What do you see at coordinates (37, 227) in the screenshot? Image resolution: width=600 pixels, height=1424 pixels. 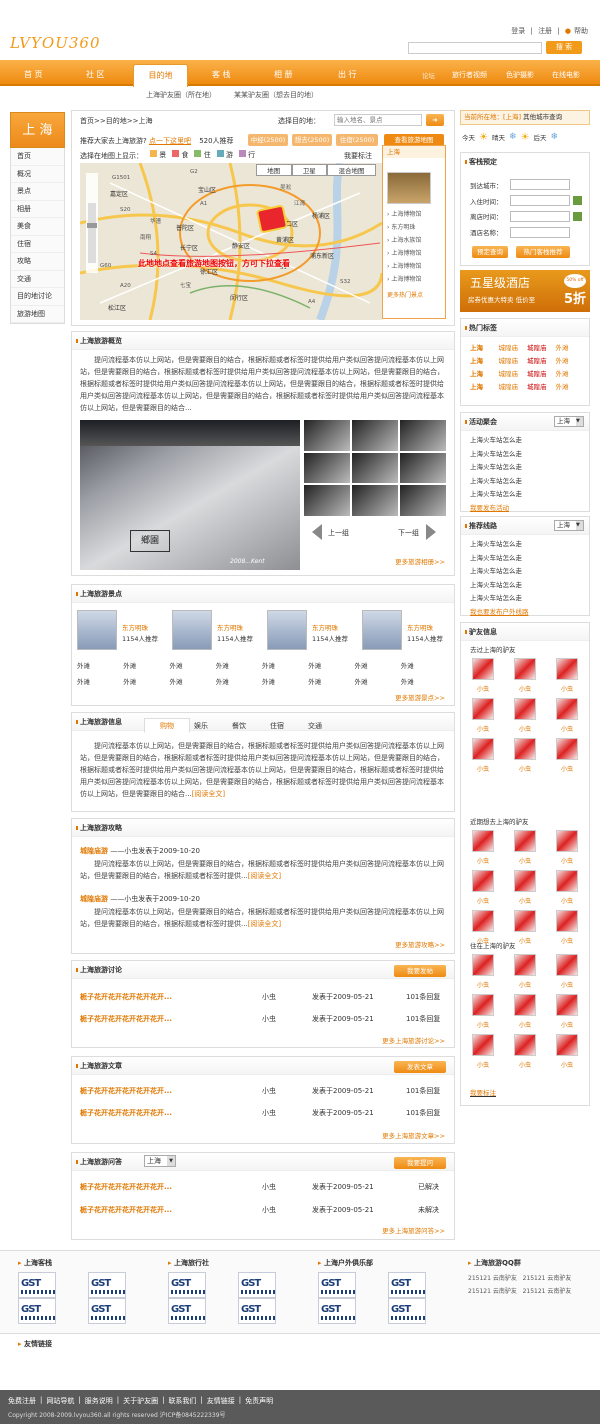 I see `left-menu-item: 美食` at bounding box center [37, 227].